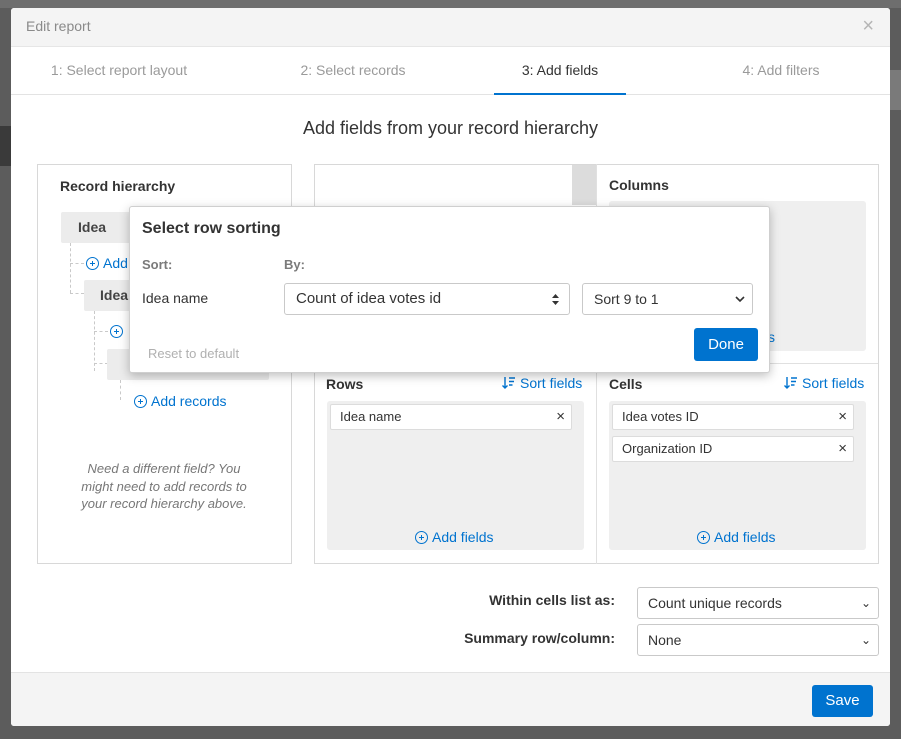 Image resolution: width=901 pixels, height=739 pixels. I want to click on step-label: 3: Add fields, so click(560, 70).